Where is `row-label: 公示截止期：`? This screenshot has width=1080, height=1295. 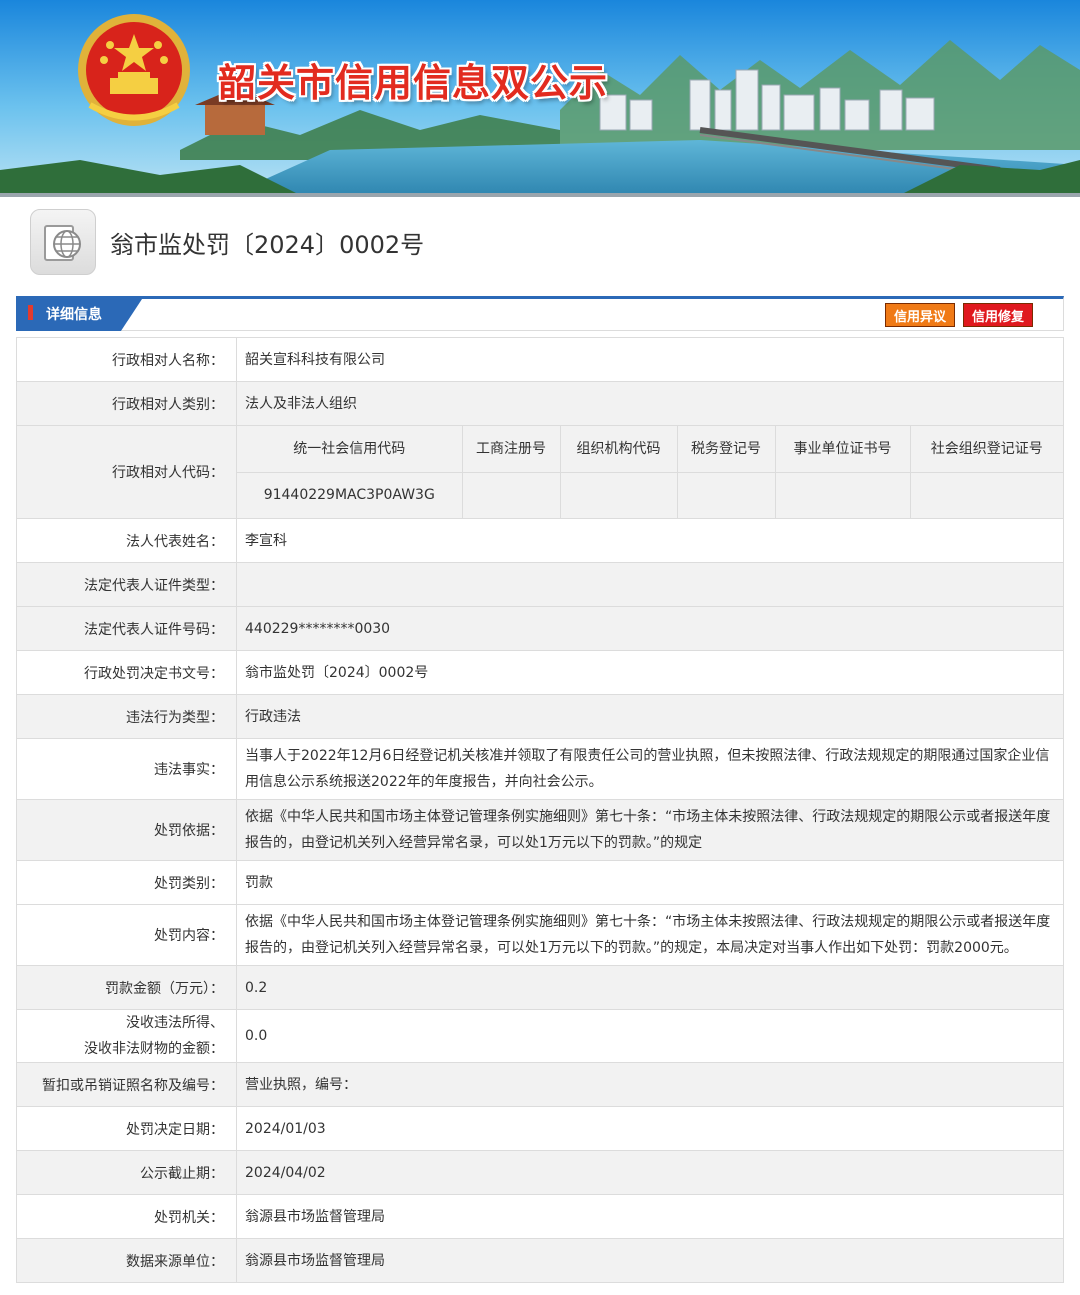 row-label: 公示截止期： is located at coordinates (126, 1172).